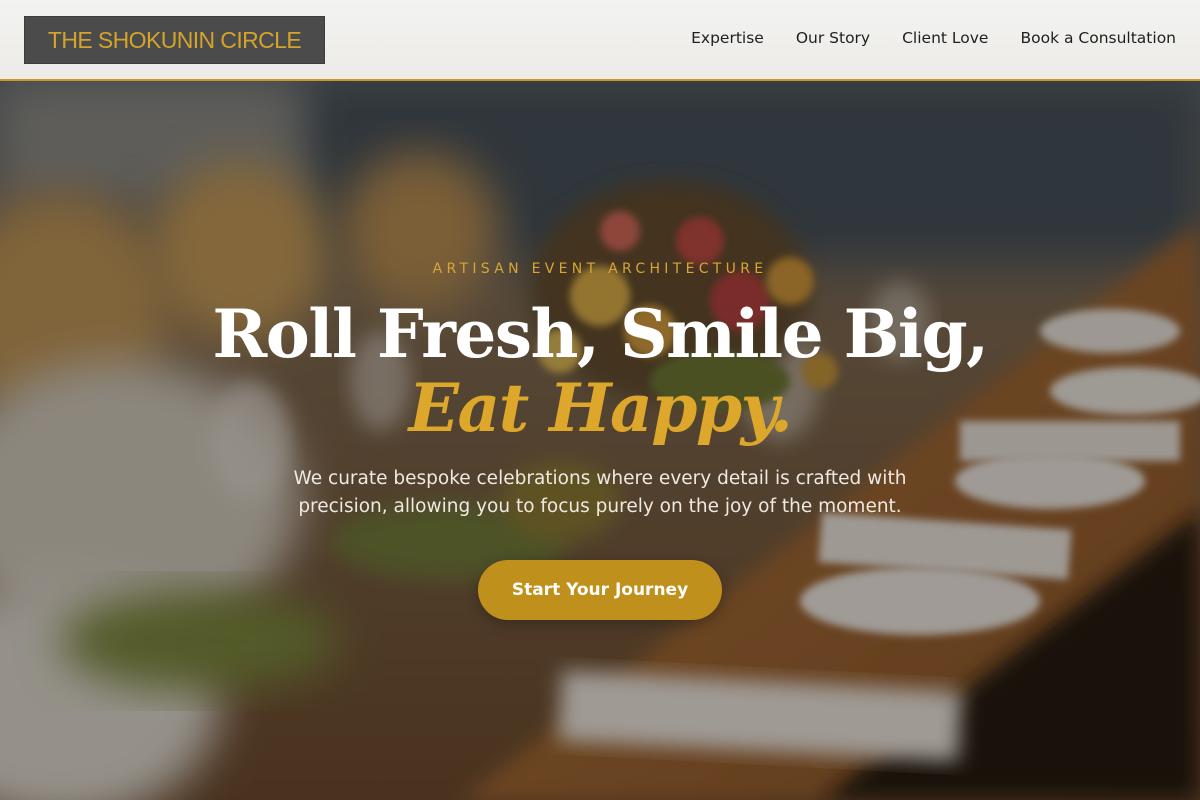 Image resolution: width=1200 pixels, height=800 pixels. Describe the element at coordinates (600, 590) in the screenshot. I see `start-journey-button: Start Your Journey` at that location.